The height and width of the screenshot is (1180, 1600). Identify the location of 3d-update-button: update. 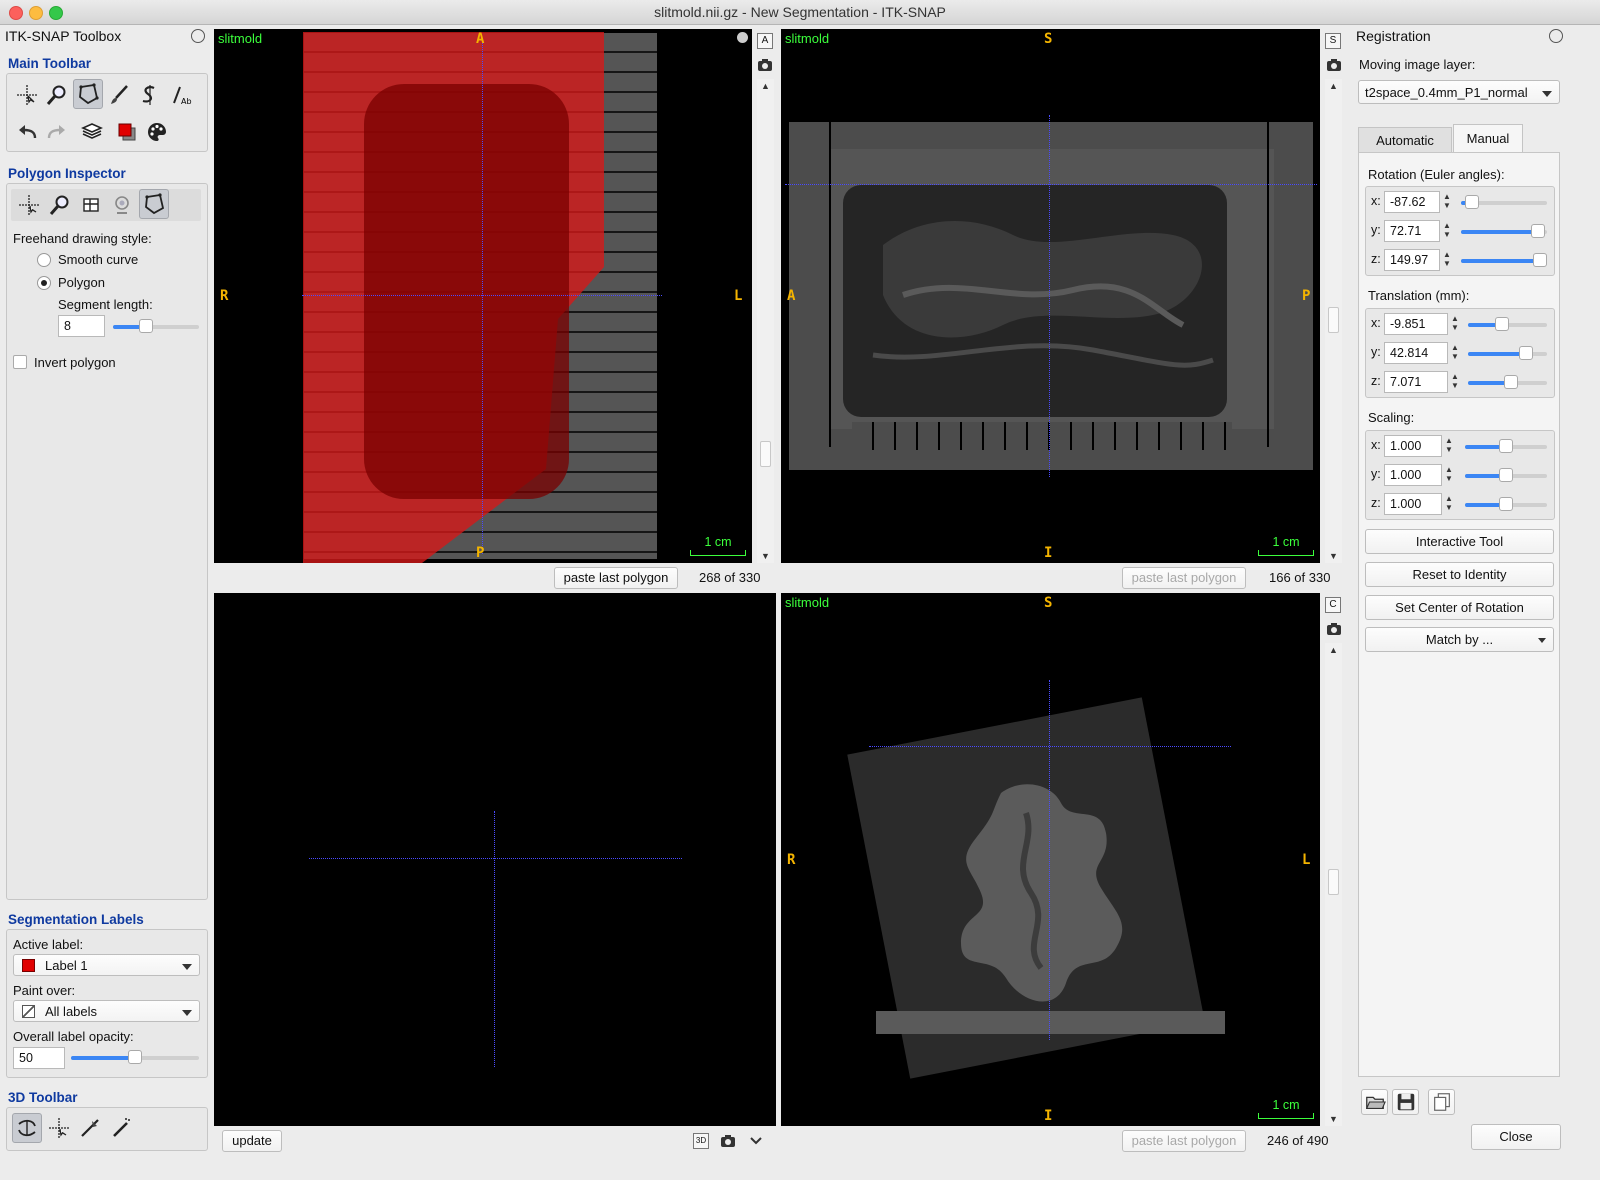
(252, 1141).